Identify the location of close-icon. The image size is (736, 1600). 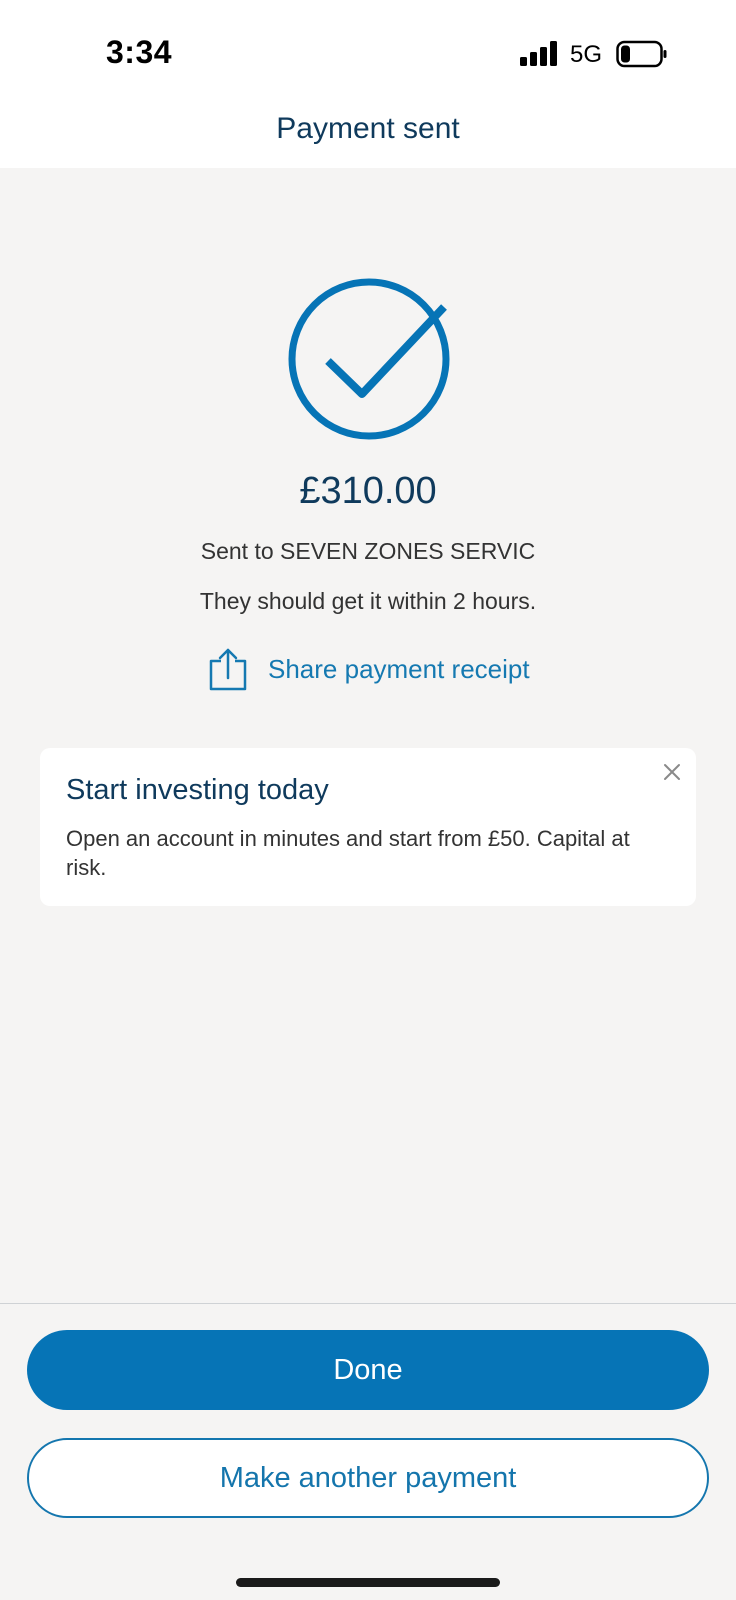
(672, 772).